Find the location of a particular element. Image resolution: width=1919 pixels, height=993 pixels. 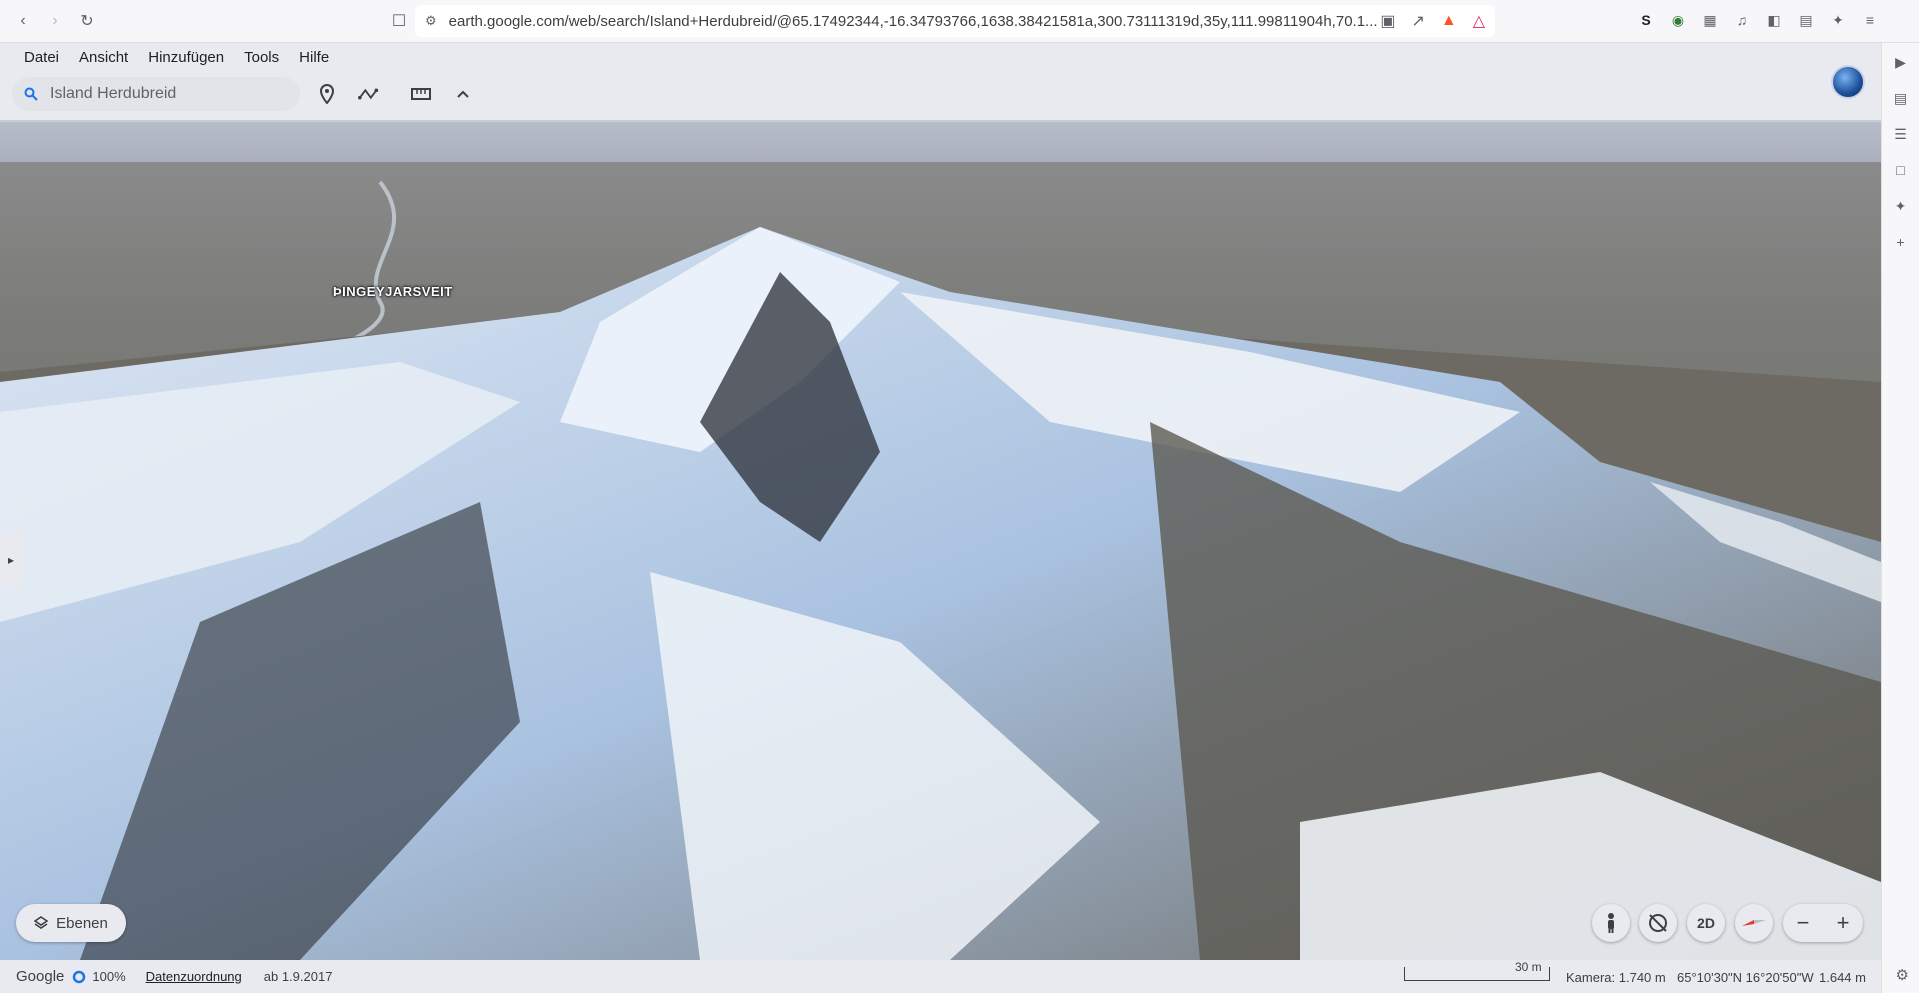

reload-icon: ↻ is located at coordinates (87, 21).